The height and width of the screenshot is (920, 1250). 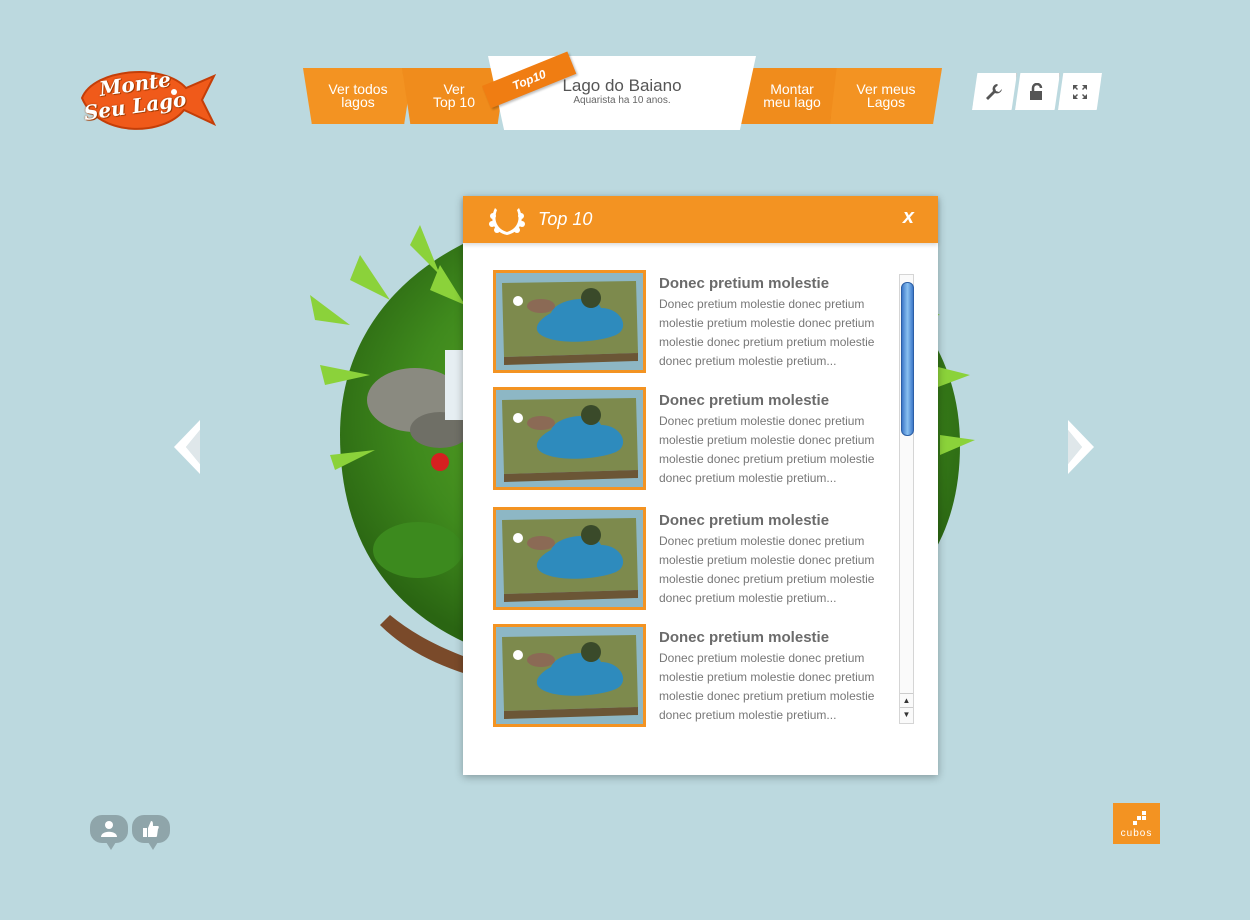 I want to click on nav-build-lake: Montar meu lago, so click(x=792, y=96).